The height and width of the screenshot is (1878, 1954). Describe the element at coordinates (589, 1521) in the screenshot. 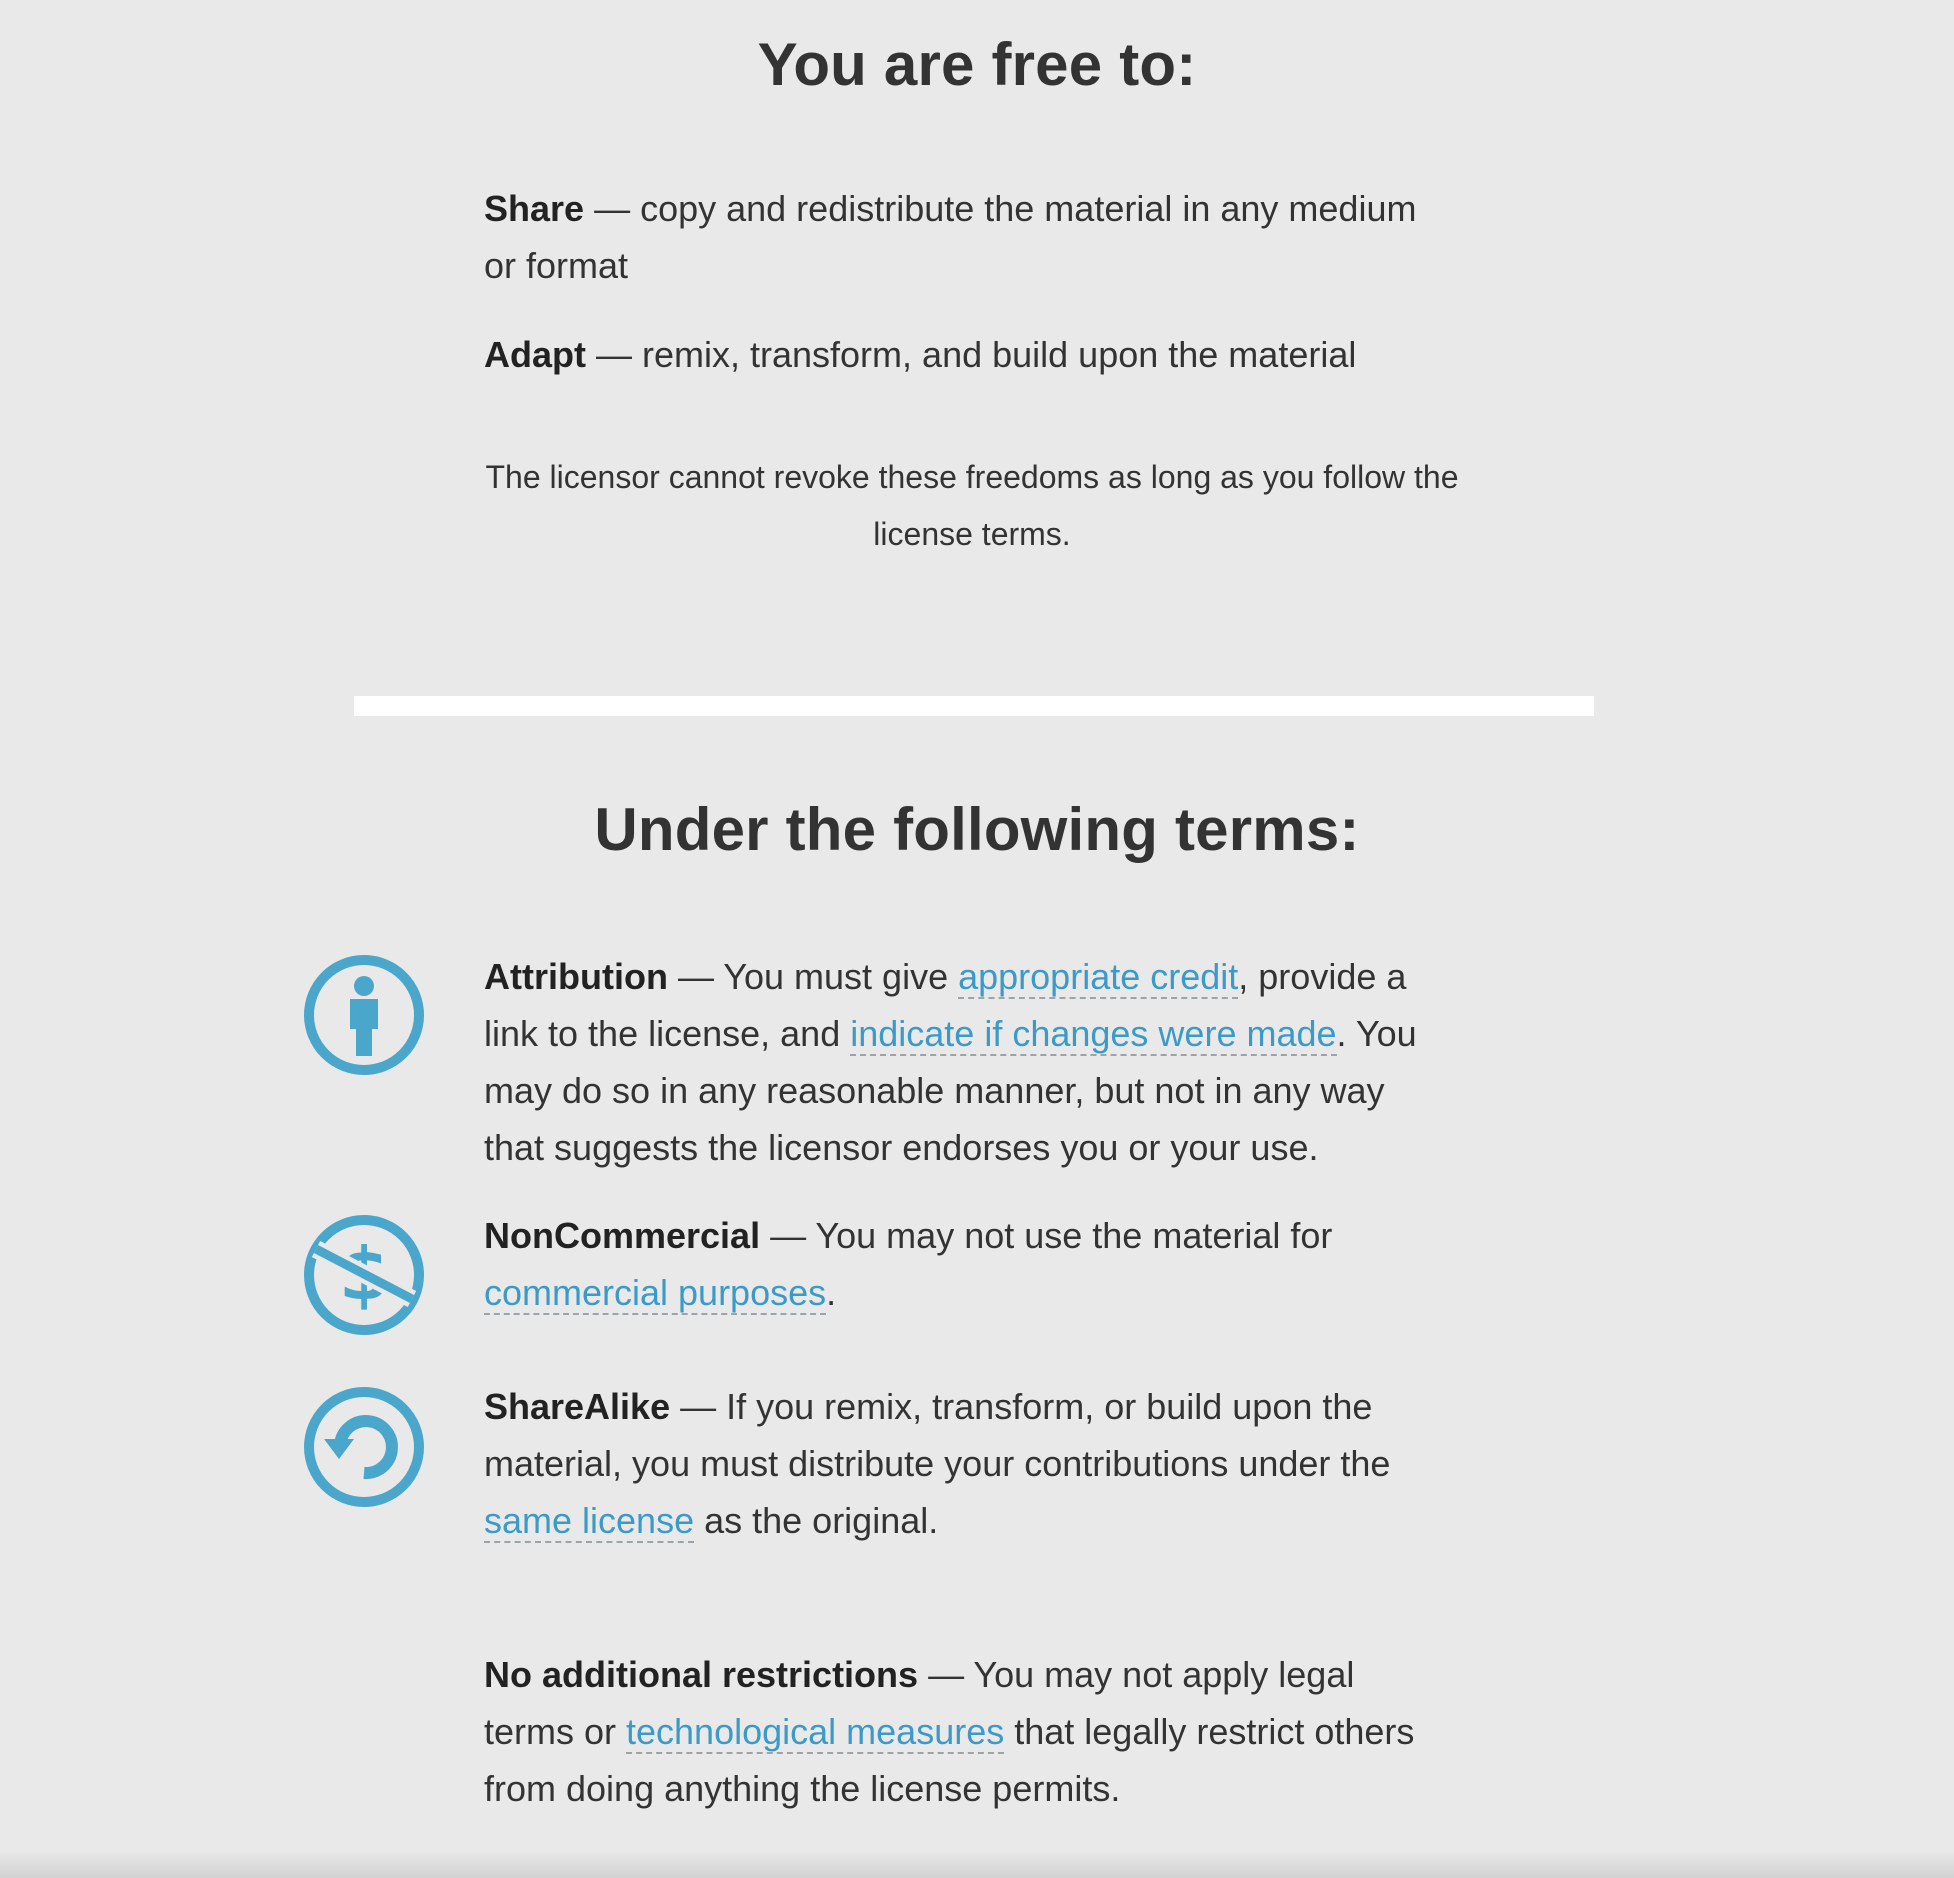

I see `same-license-link: same license` at that location.